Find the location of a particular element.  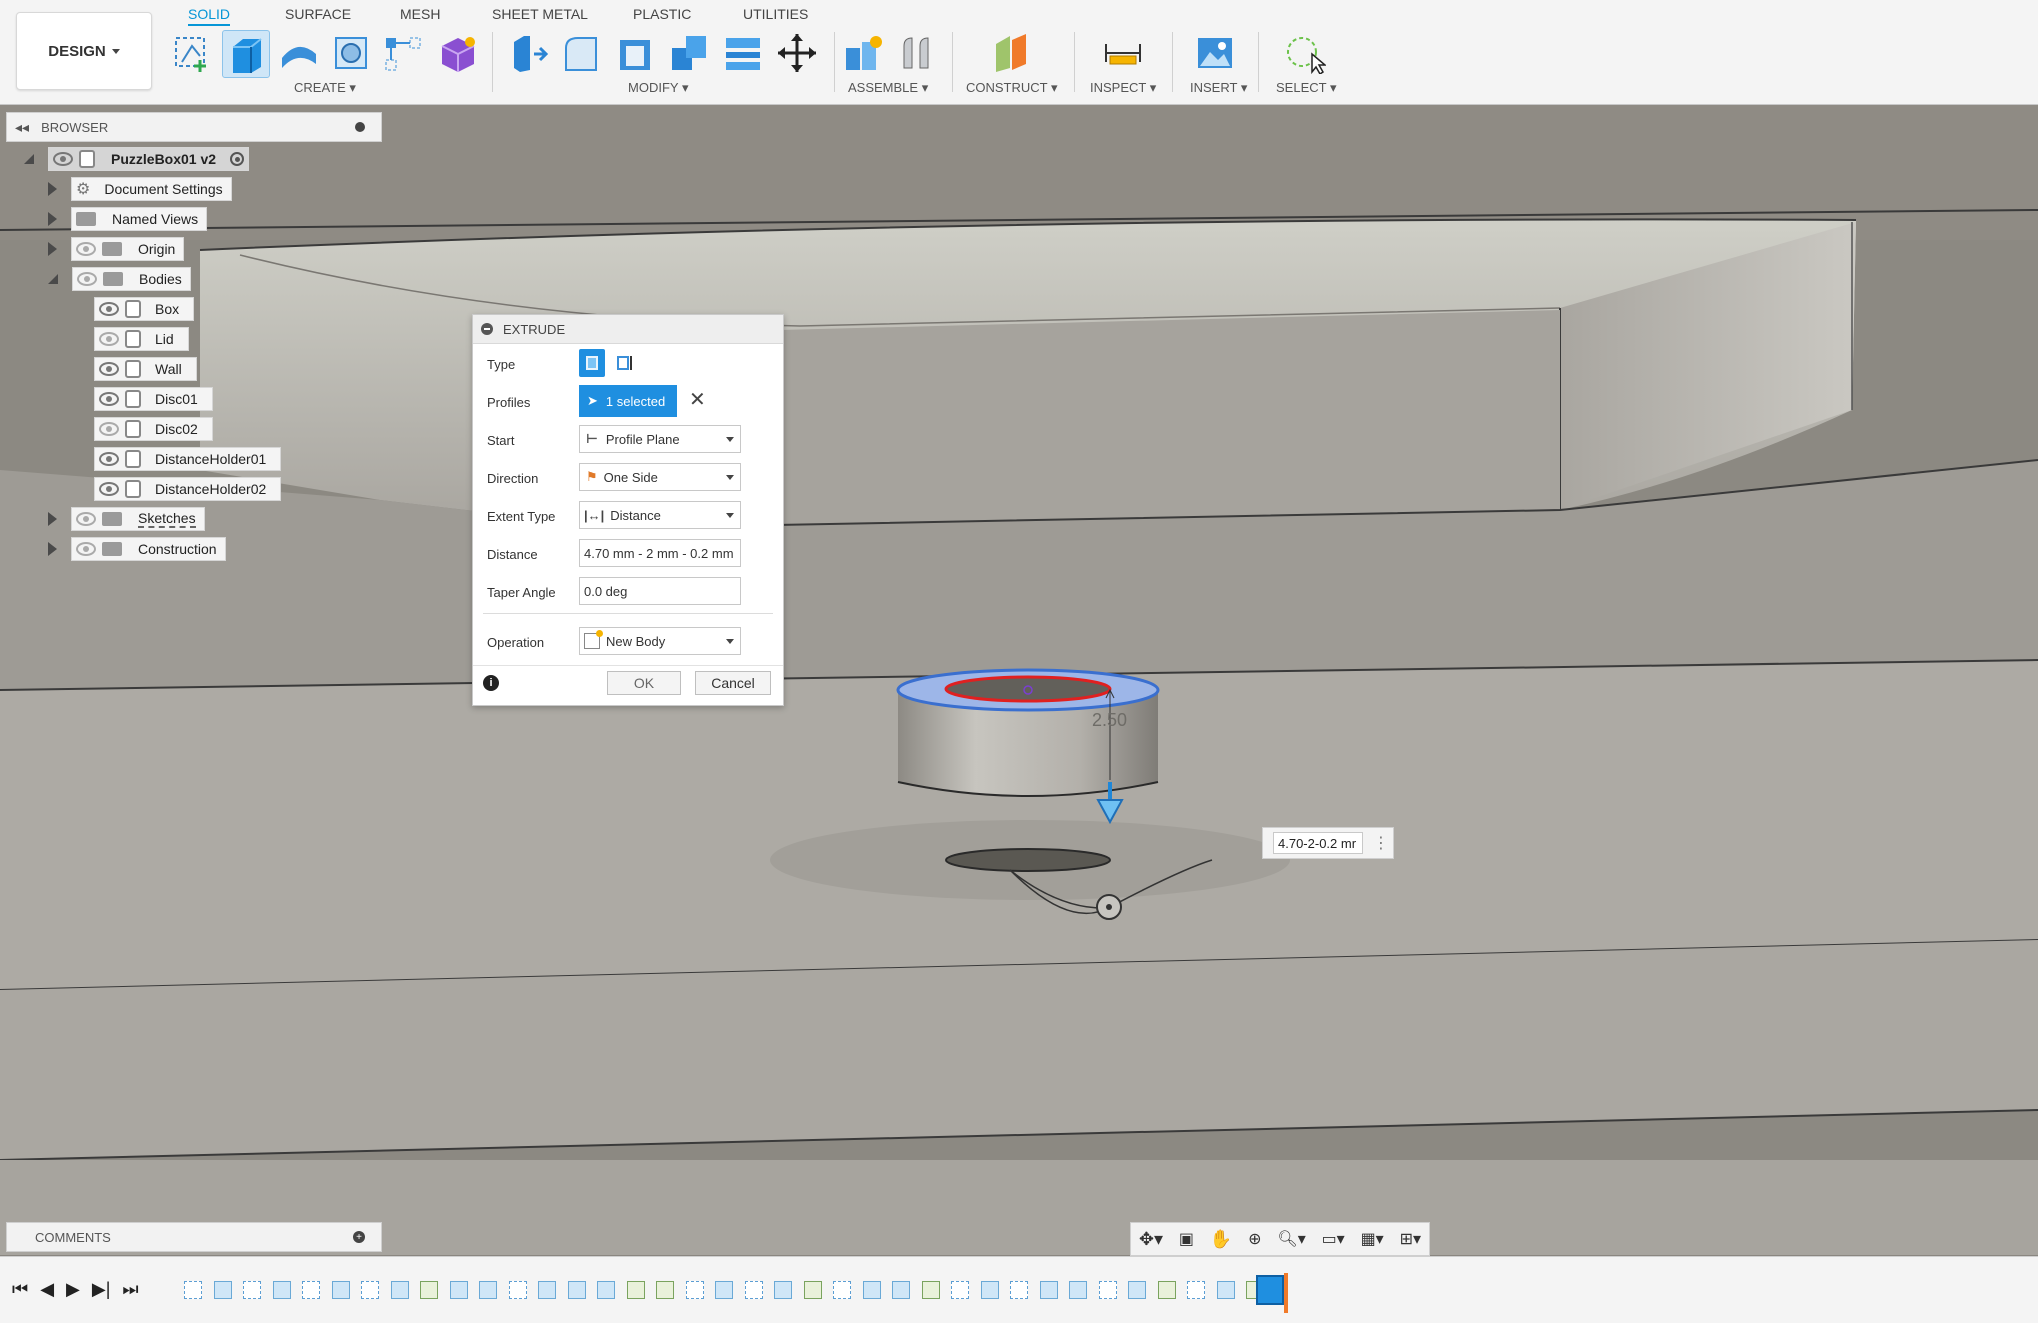

fit-zoom-icon: 🔍︎▾ is located at coordinates (1291, 1239).